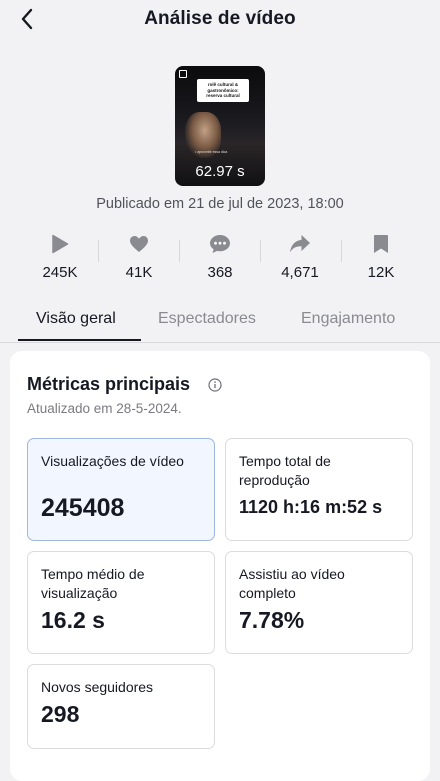 The image size is (440, 781). Describe the element at coordinates (60, 714) in the screenshot. I see `metric-value: 298` at that location.